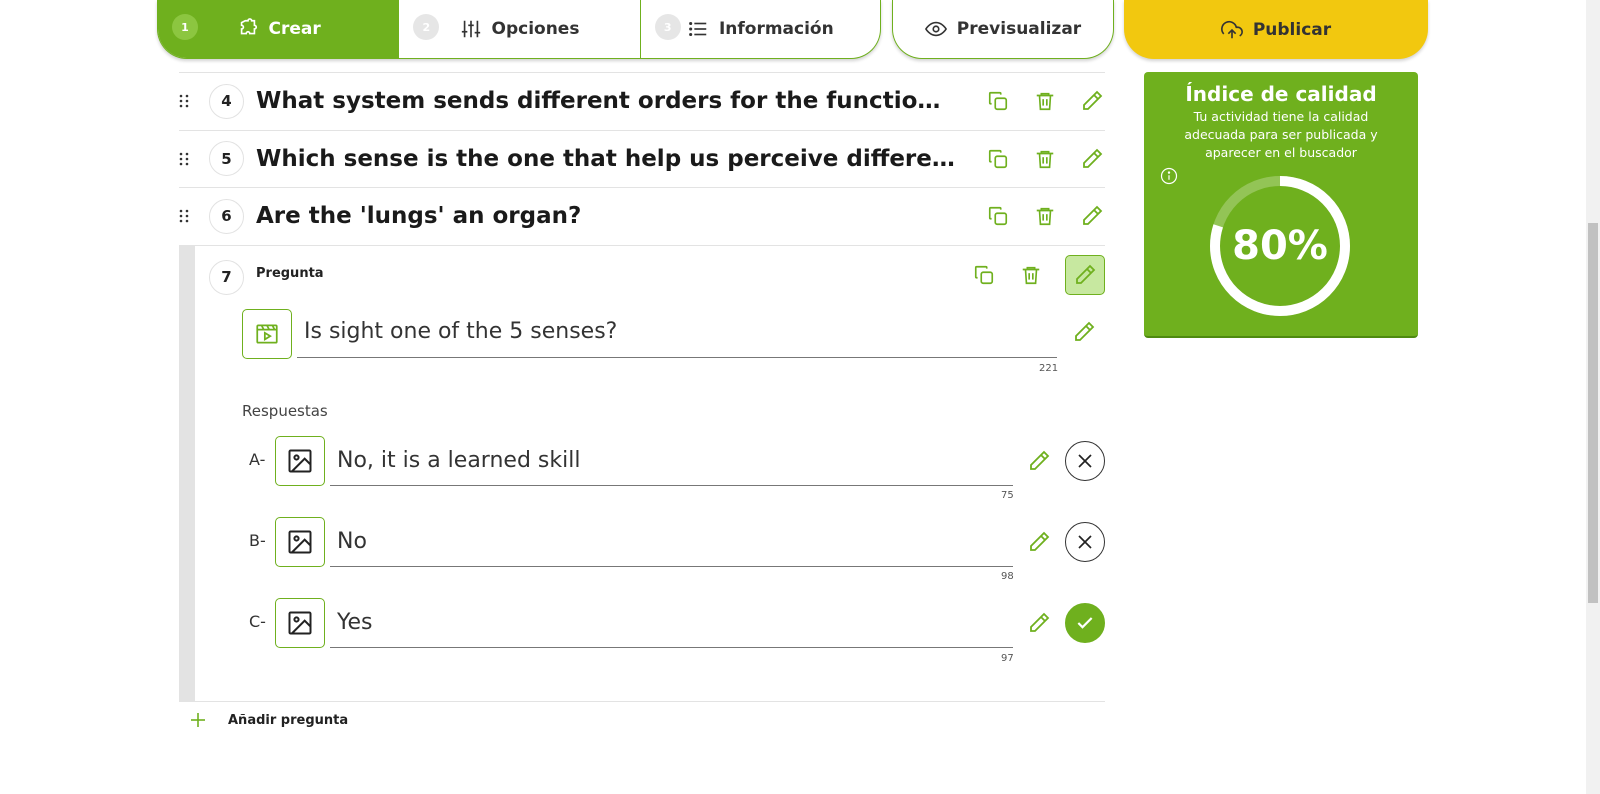 This screenshot has height=794, width=1600. I want to click on preview-label: Previsualizar, so click(1019, 29).